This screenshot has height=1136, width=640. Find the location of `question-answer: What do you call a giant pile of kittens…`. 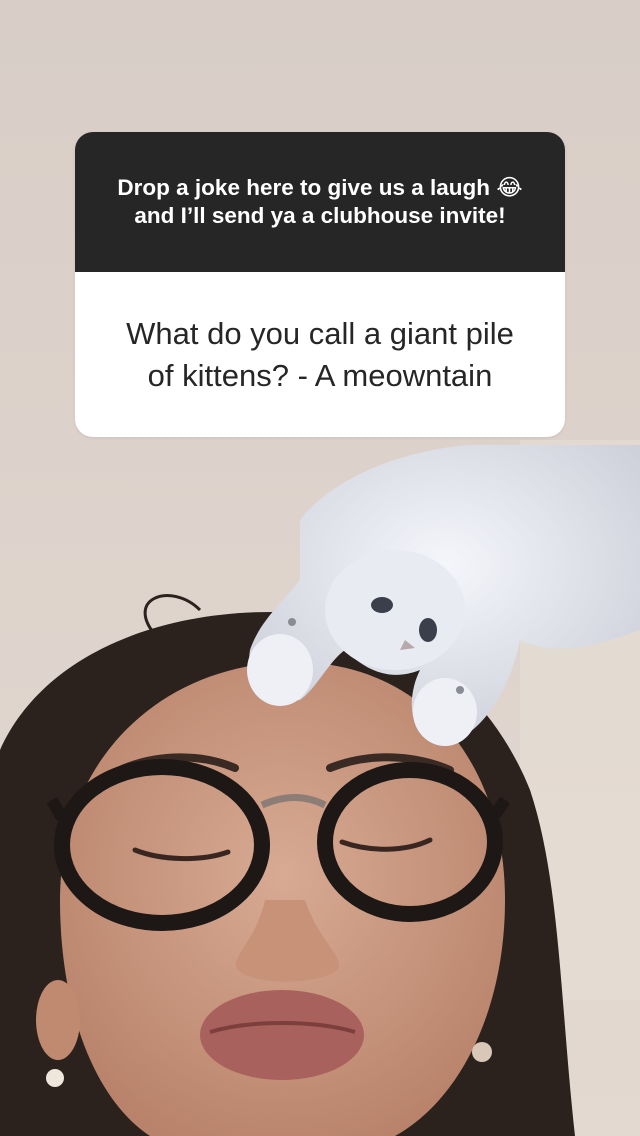

question-answer: What do you call a giant pile of kittens… is located at coordinates (320, 354).